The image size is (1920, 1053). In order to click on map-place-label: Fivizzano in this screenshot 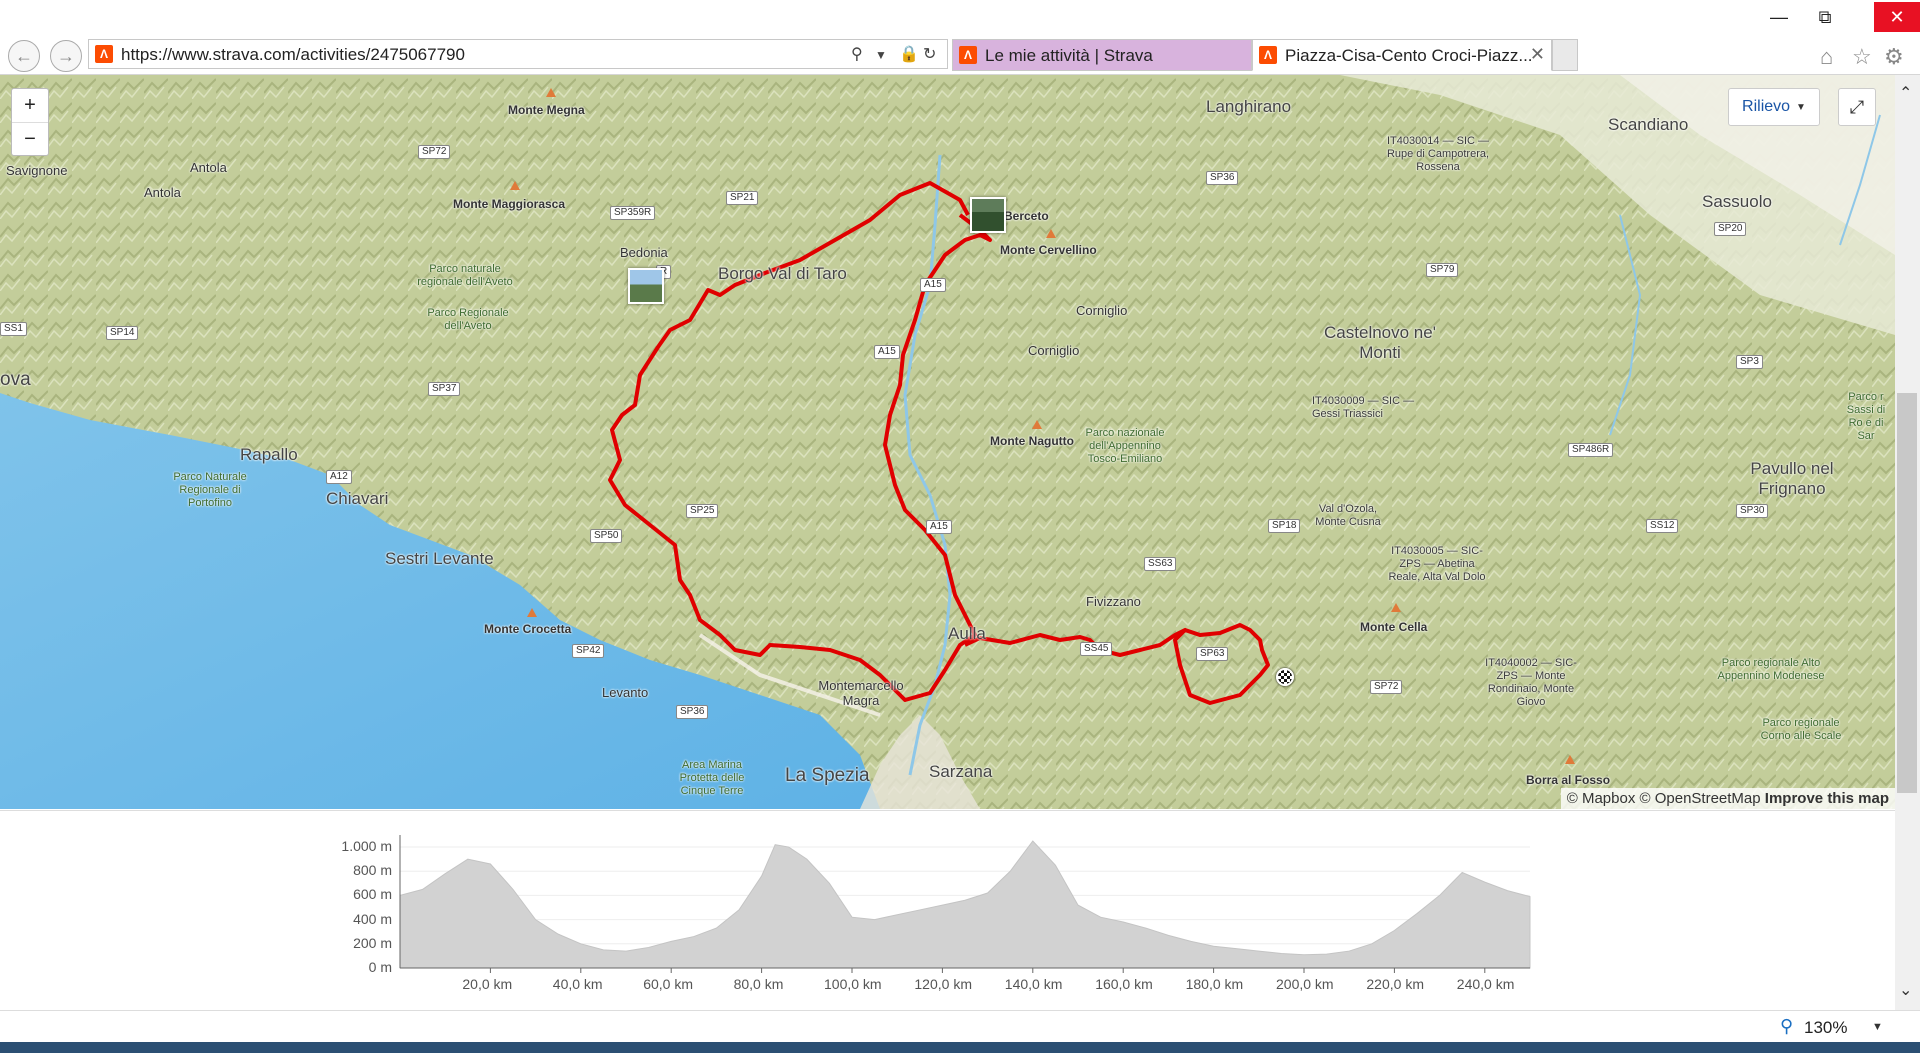, I will do `click(1113, 601)`.